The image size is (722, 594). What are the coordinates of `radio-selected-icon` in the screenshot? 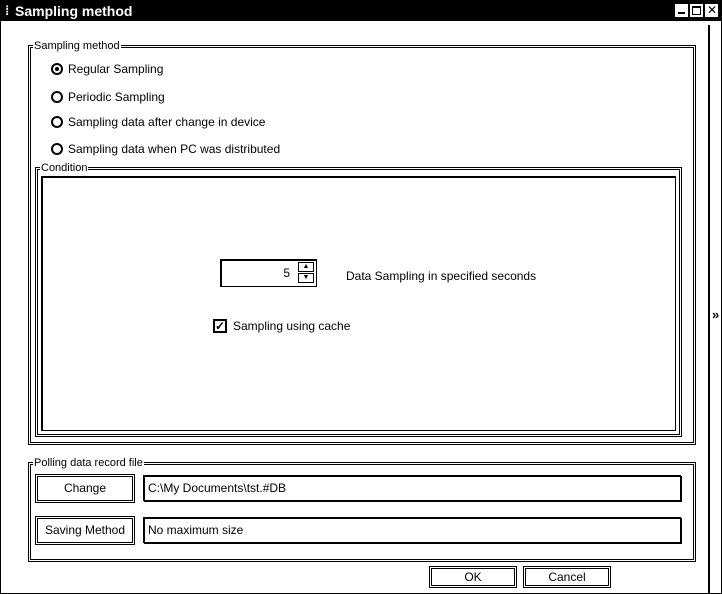 It's located at (57, 69).